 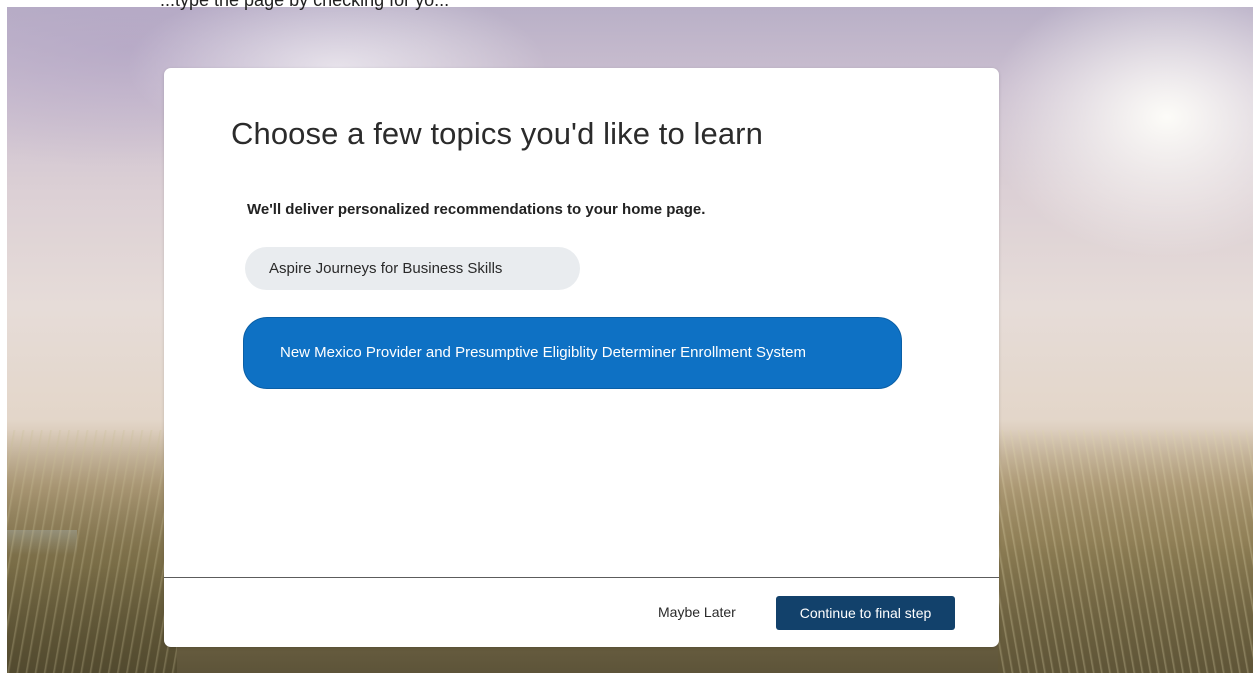 I want to click on background-grass-right, so click(x=1125, y=551).